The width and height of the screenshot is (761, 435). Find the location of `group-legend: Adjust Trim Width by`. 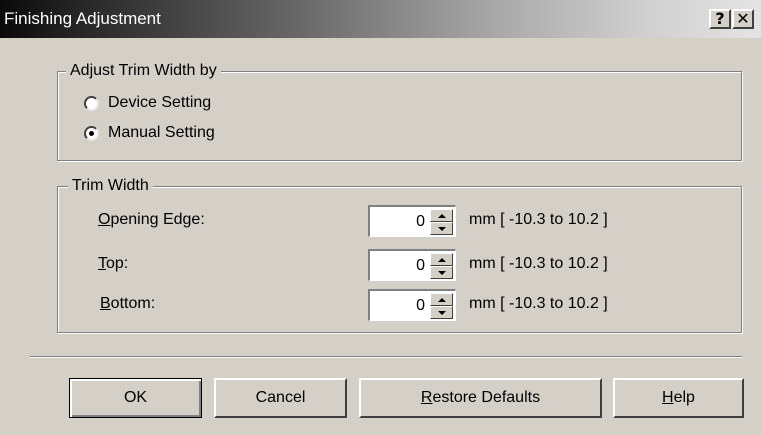

group-legend: Adjust Trim Width by is located at coordinates (143, 71).